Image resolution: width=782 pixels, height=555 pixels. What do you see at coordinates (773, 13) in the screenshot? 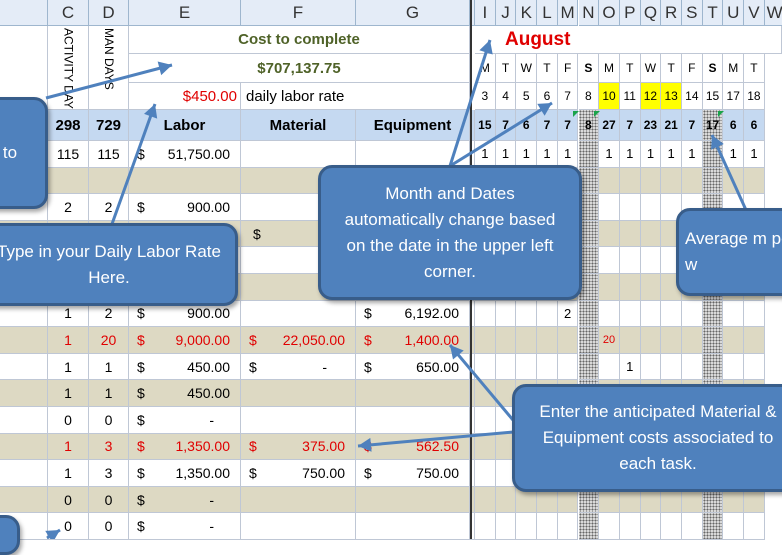
I see `column-header-w: W` at bounding box center [773, 13].